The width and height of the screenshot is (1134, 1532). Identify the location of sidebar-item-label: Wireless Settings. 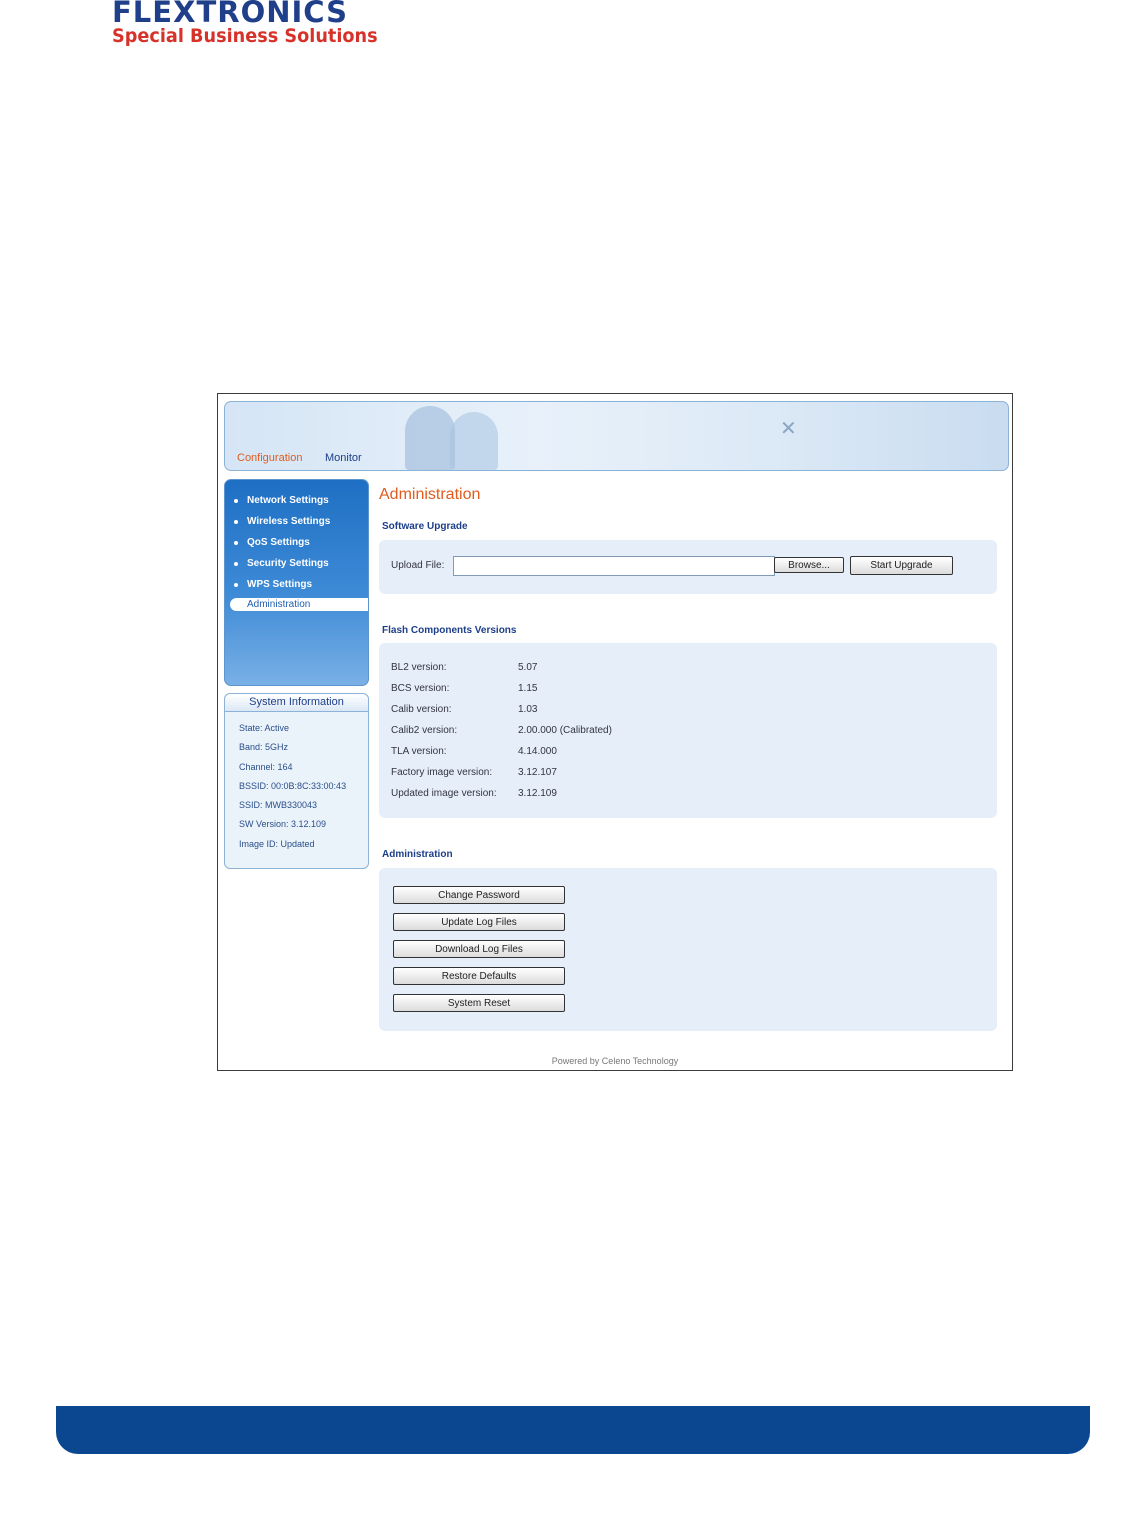
(289, 521).